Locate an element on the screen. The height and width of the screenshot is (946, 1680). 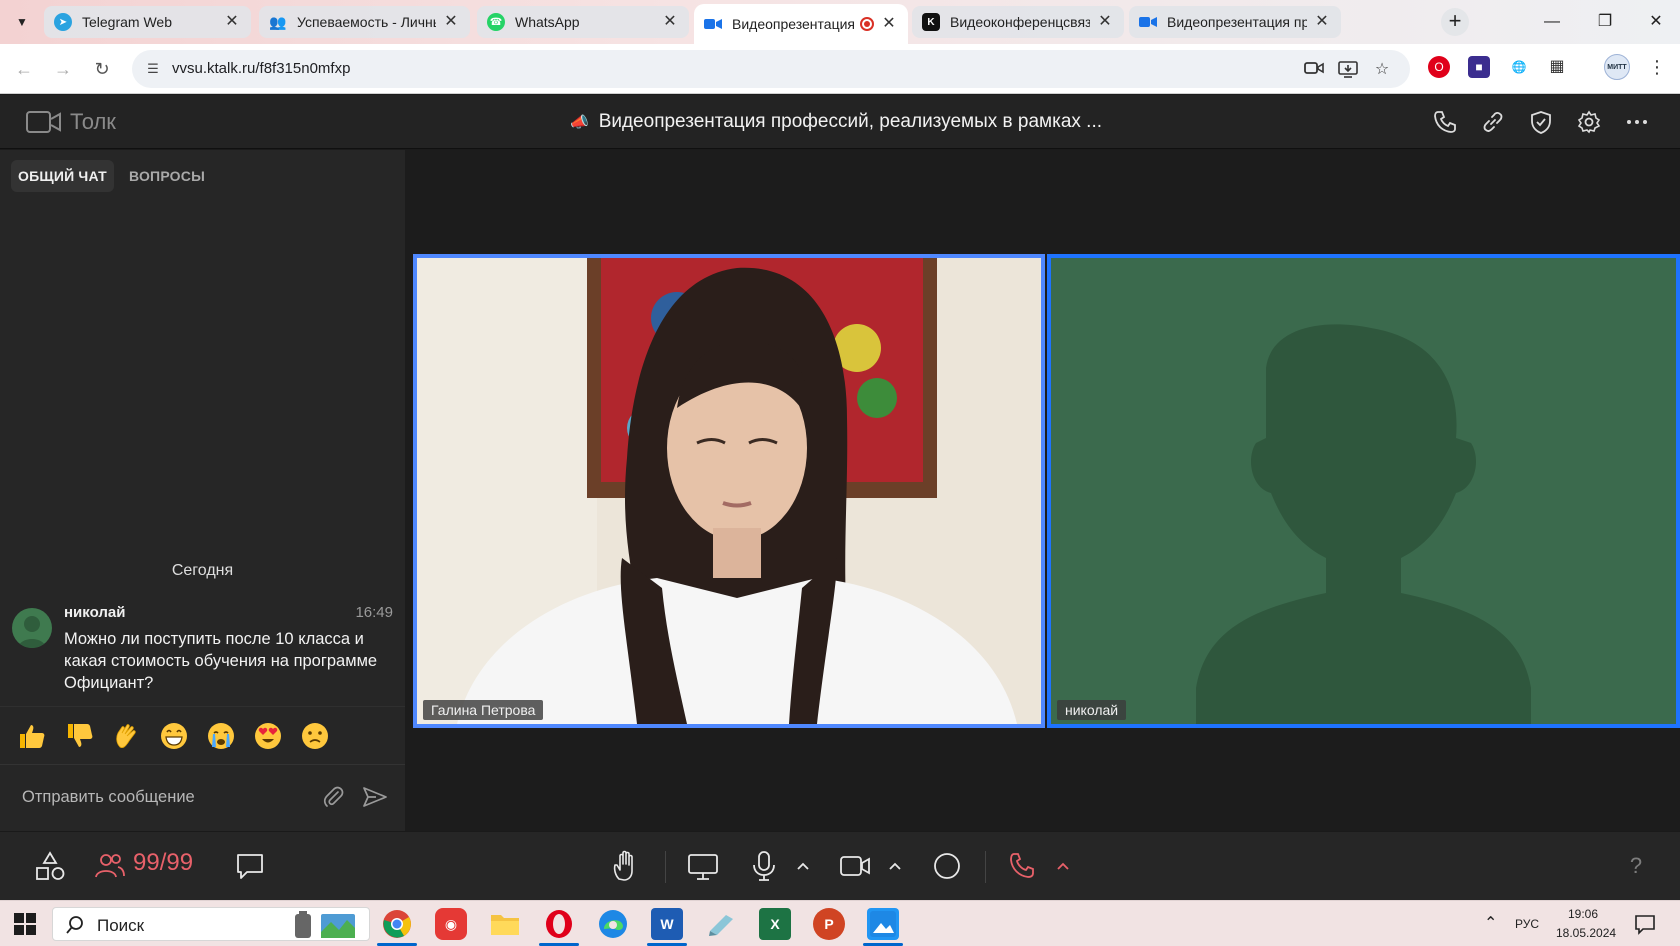
phone-icon is located at coordinates (1445, 122).